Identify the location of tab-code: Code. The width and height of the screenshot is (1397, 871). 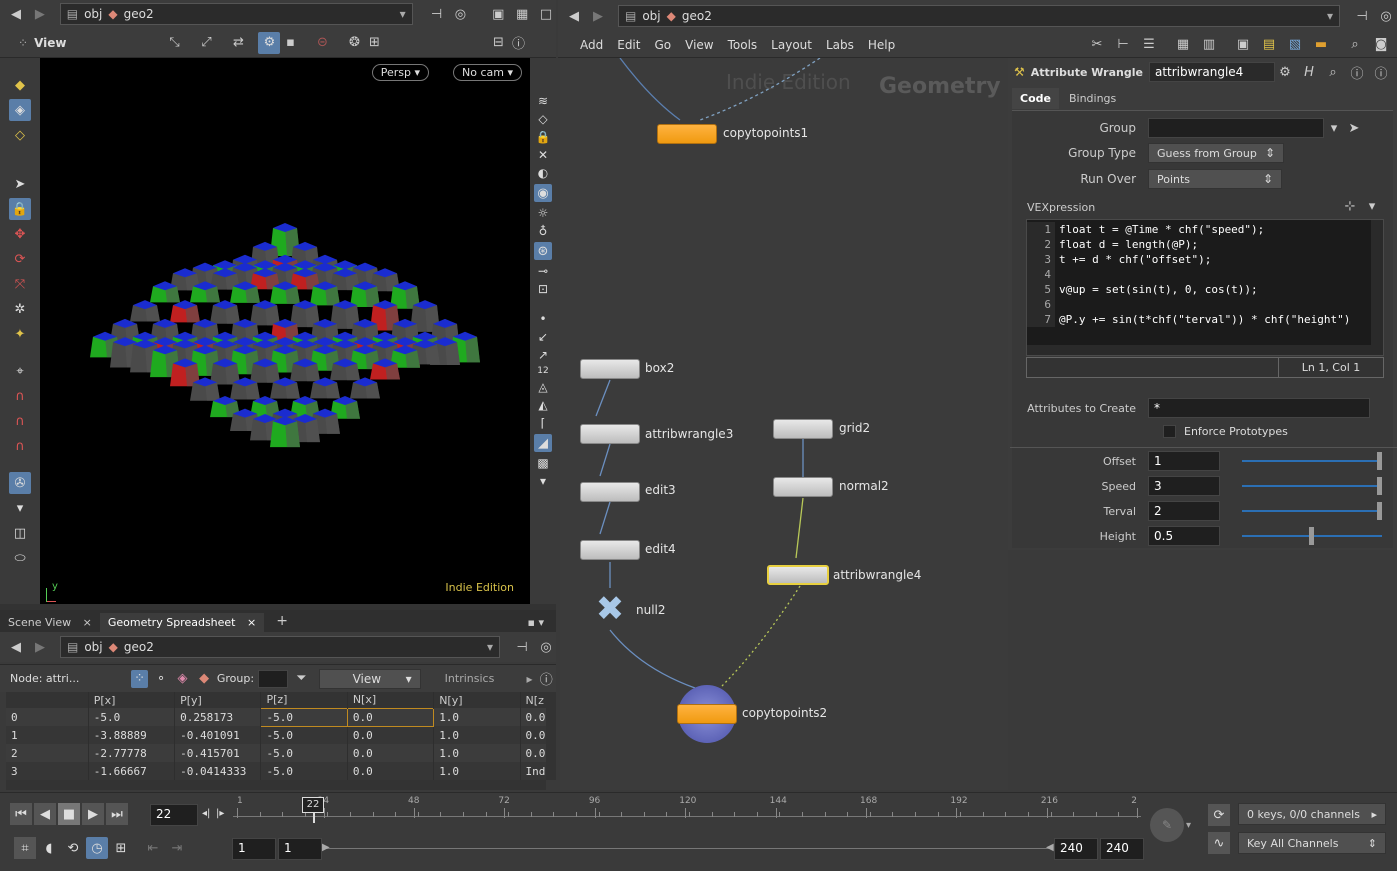
(1035, 98).